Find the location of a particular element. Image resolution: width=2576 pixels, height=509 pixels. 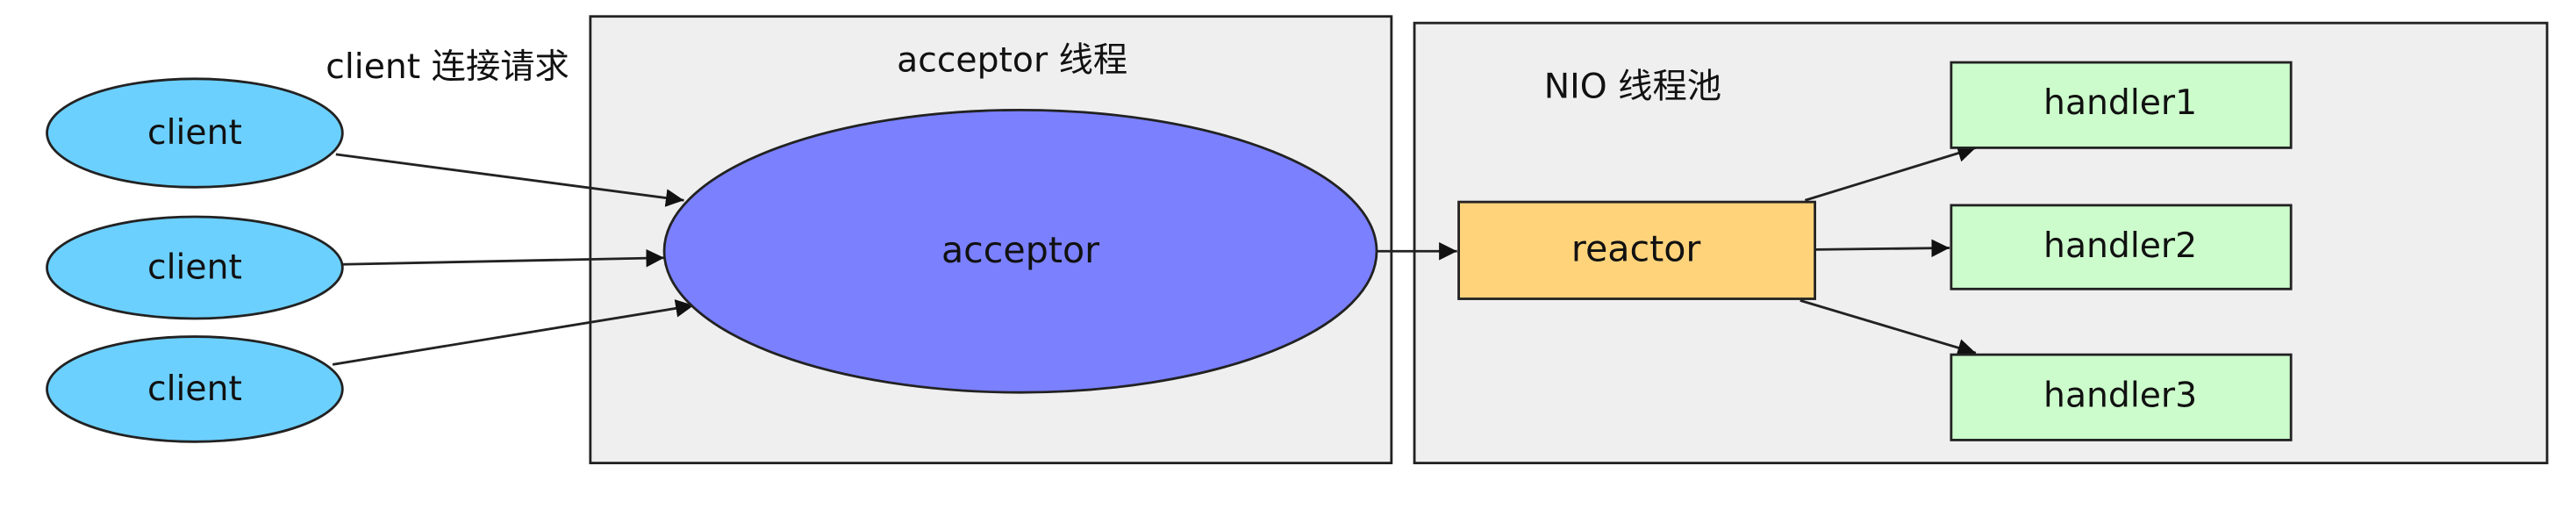

handler-label: handler2 is located at coordinates (2120, 246).